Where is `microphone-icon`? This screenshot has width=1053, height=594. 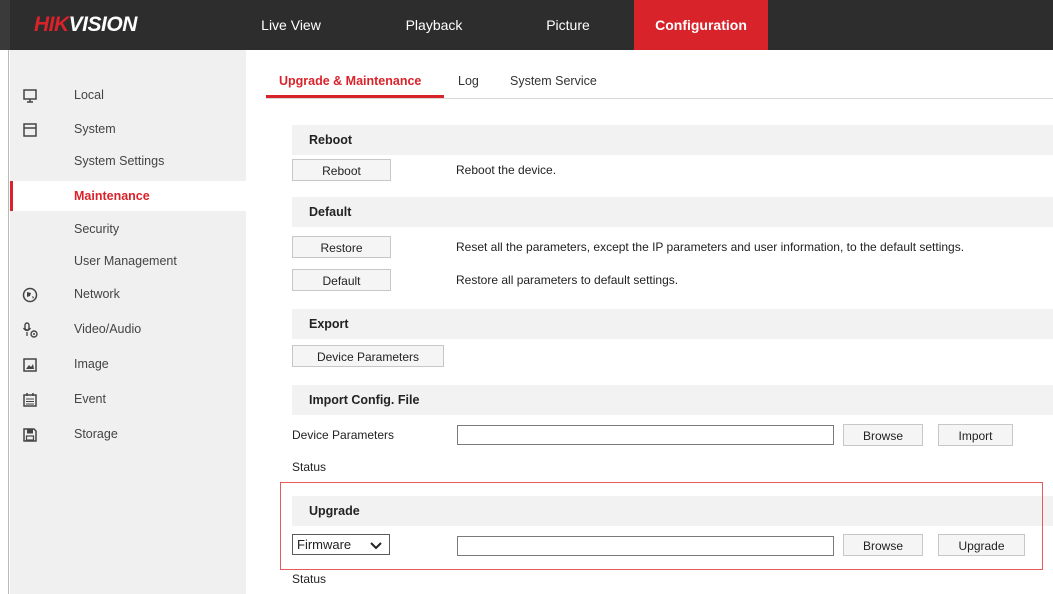
microphone-icon is located at coordinates (30, 329).